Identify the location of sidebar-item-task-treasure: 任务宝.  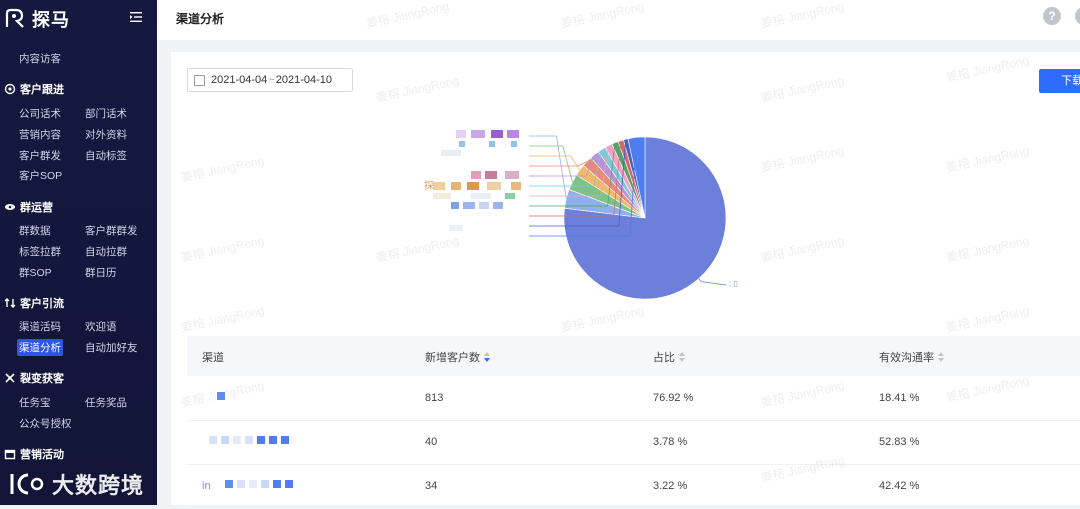
(35, 402).